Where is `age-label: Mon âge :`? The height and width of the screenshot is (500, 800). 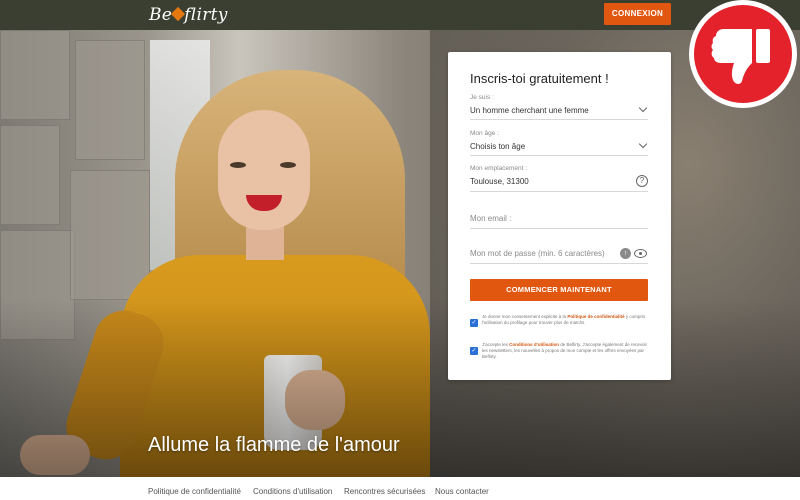 age-label: Mon âge : is located at coordinates (484, 133).